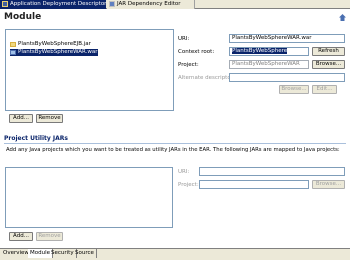 The height and width of the screenshot is (260, 350). I want to click on alternate-descriptor-label: Alternate descriptor:, so click(206, 78).